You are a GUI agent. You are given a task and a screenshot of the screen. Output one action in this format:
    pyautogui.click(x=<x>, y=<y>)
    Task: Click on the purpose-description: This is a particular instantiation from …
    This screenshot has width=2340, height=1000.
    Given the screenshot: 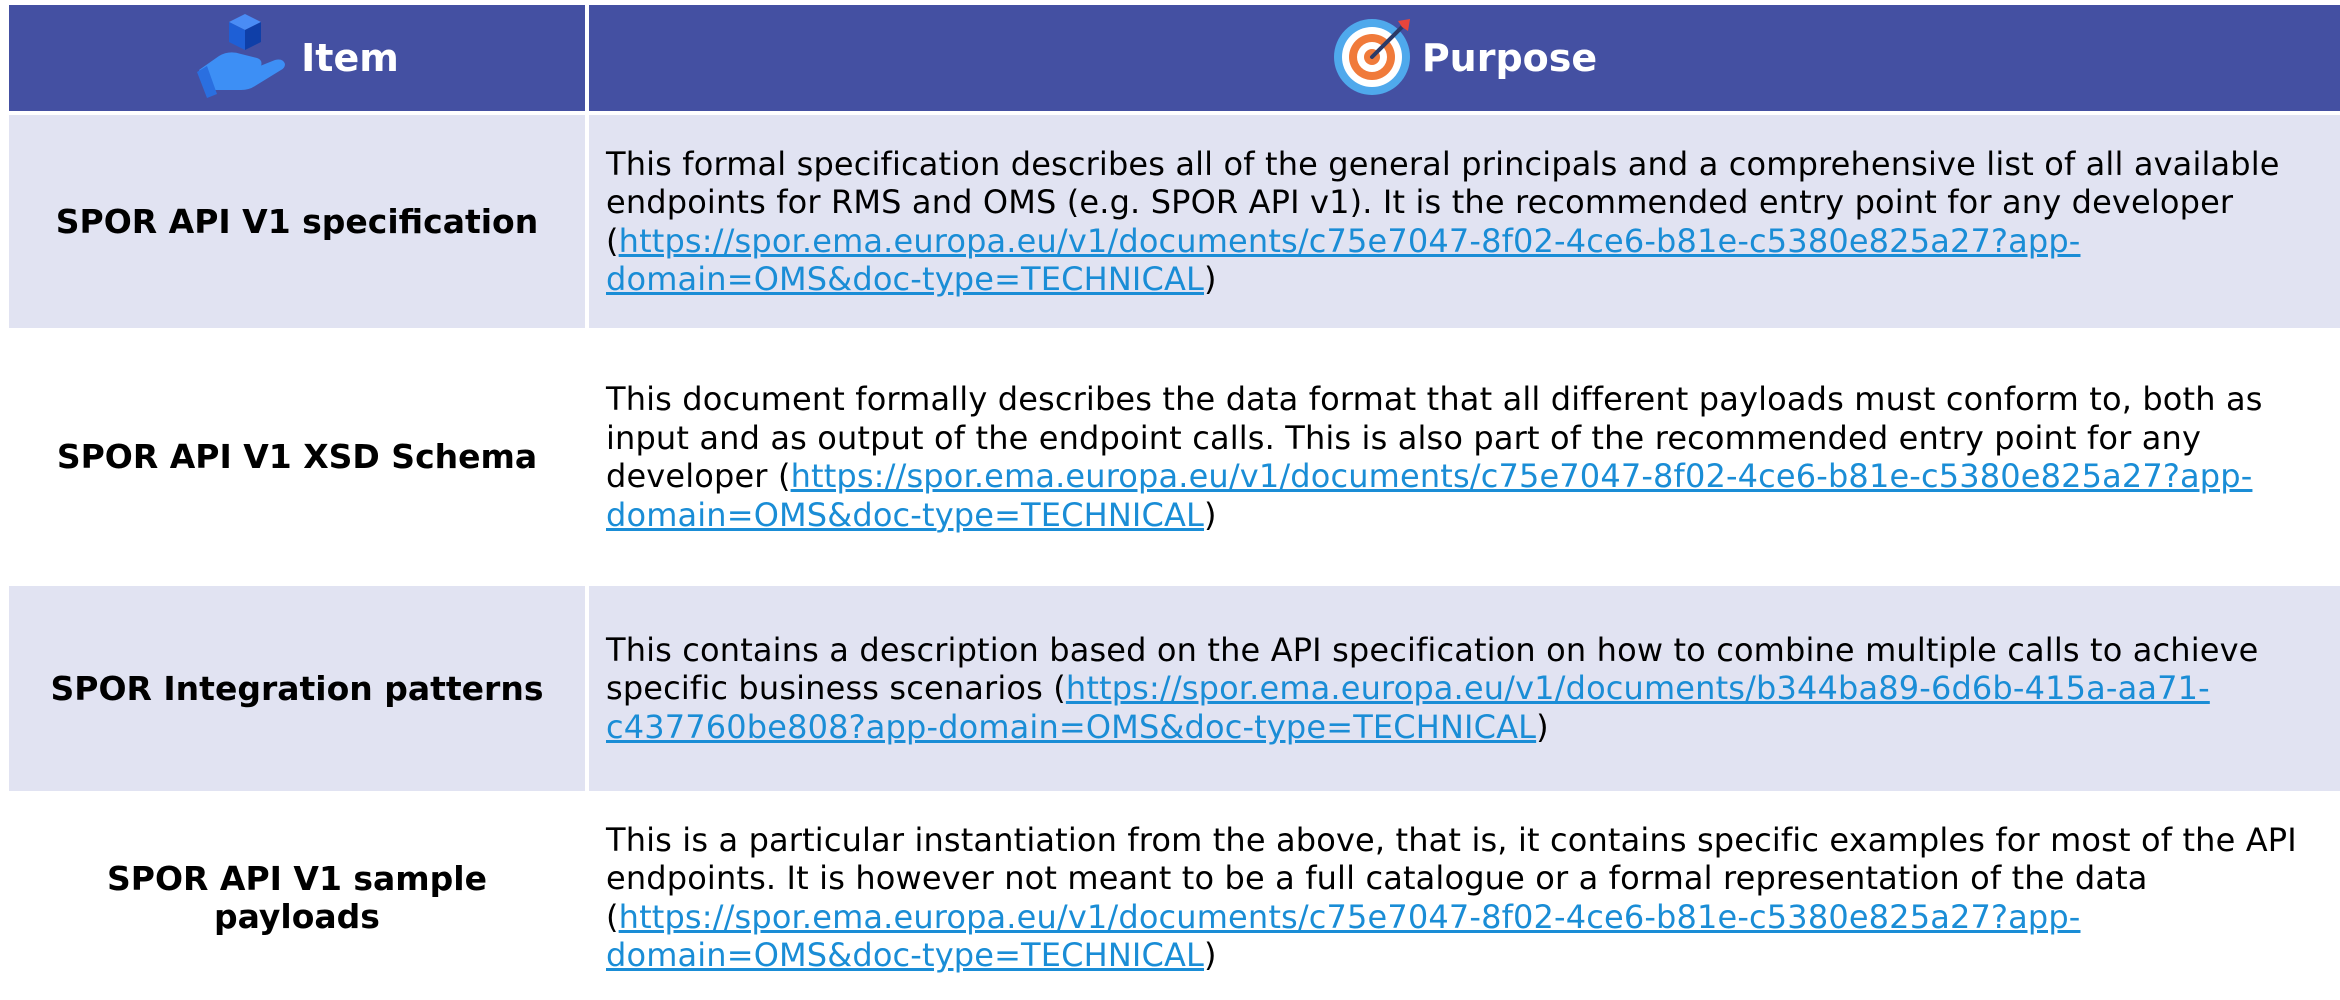 What is the action you would take?
    pyautogui.click(x=1451, y=859)
    